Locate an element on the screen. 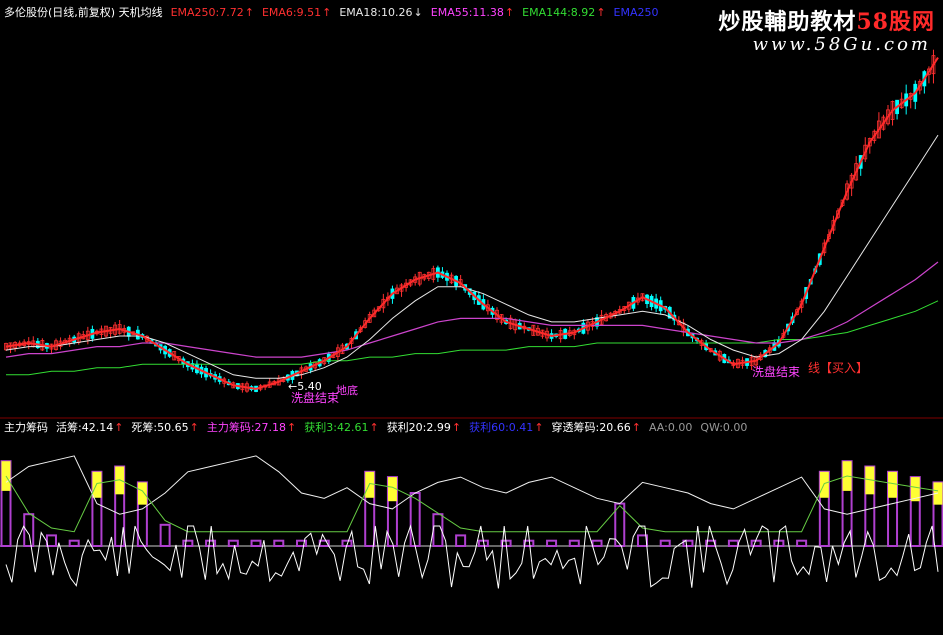 This screenshot has height=635, width=943. indicator-legend-item: 活筹:42.14↑ is located at coordinates (89, 427).